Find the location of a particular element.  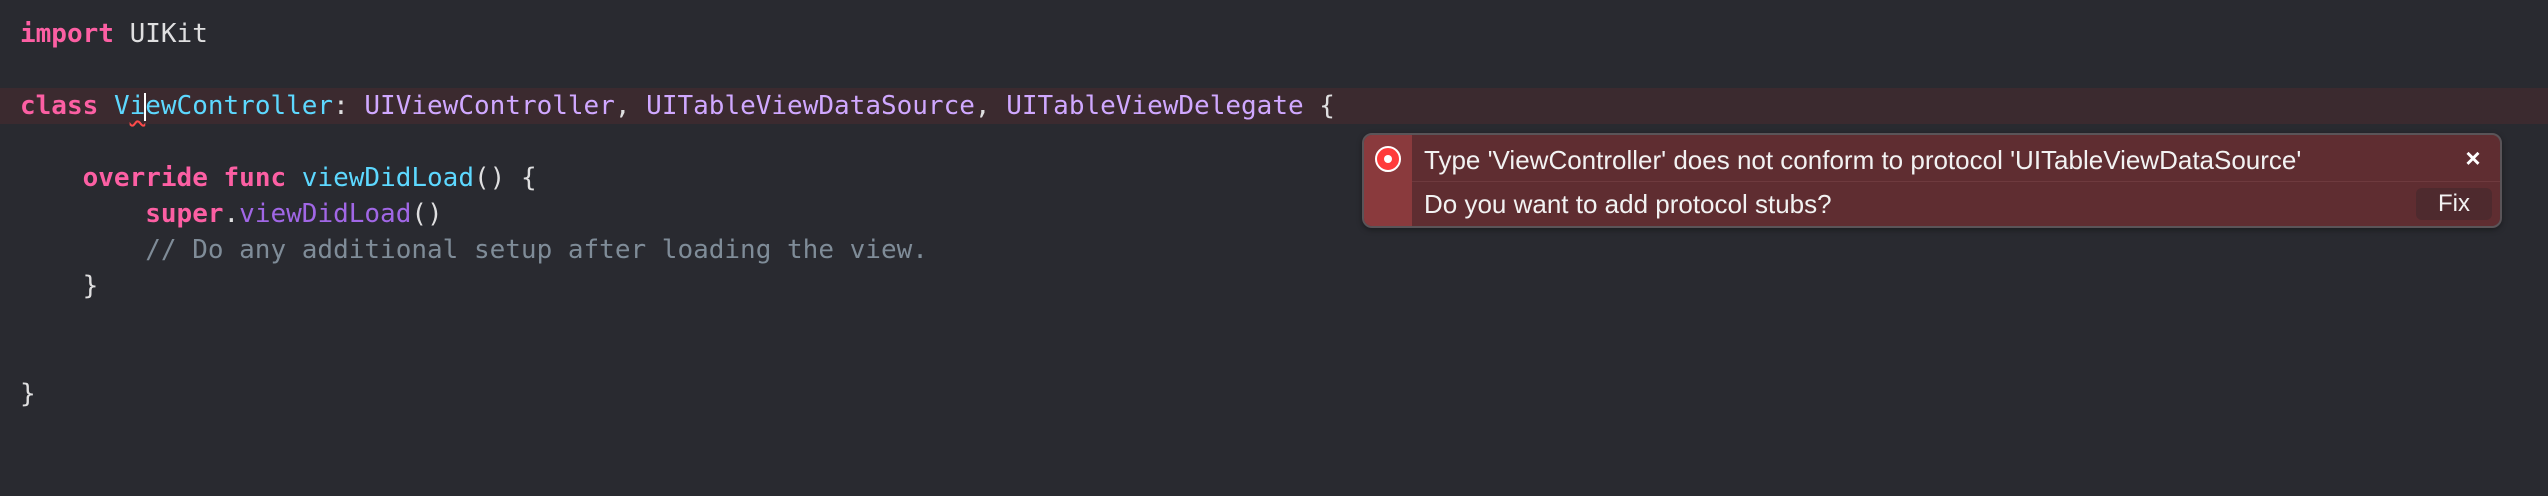

error-circle-icon is located at coordinates (1388, 159).